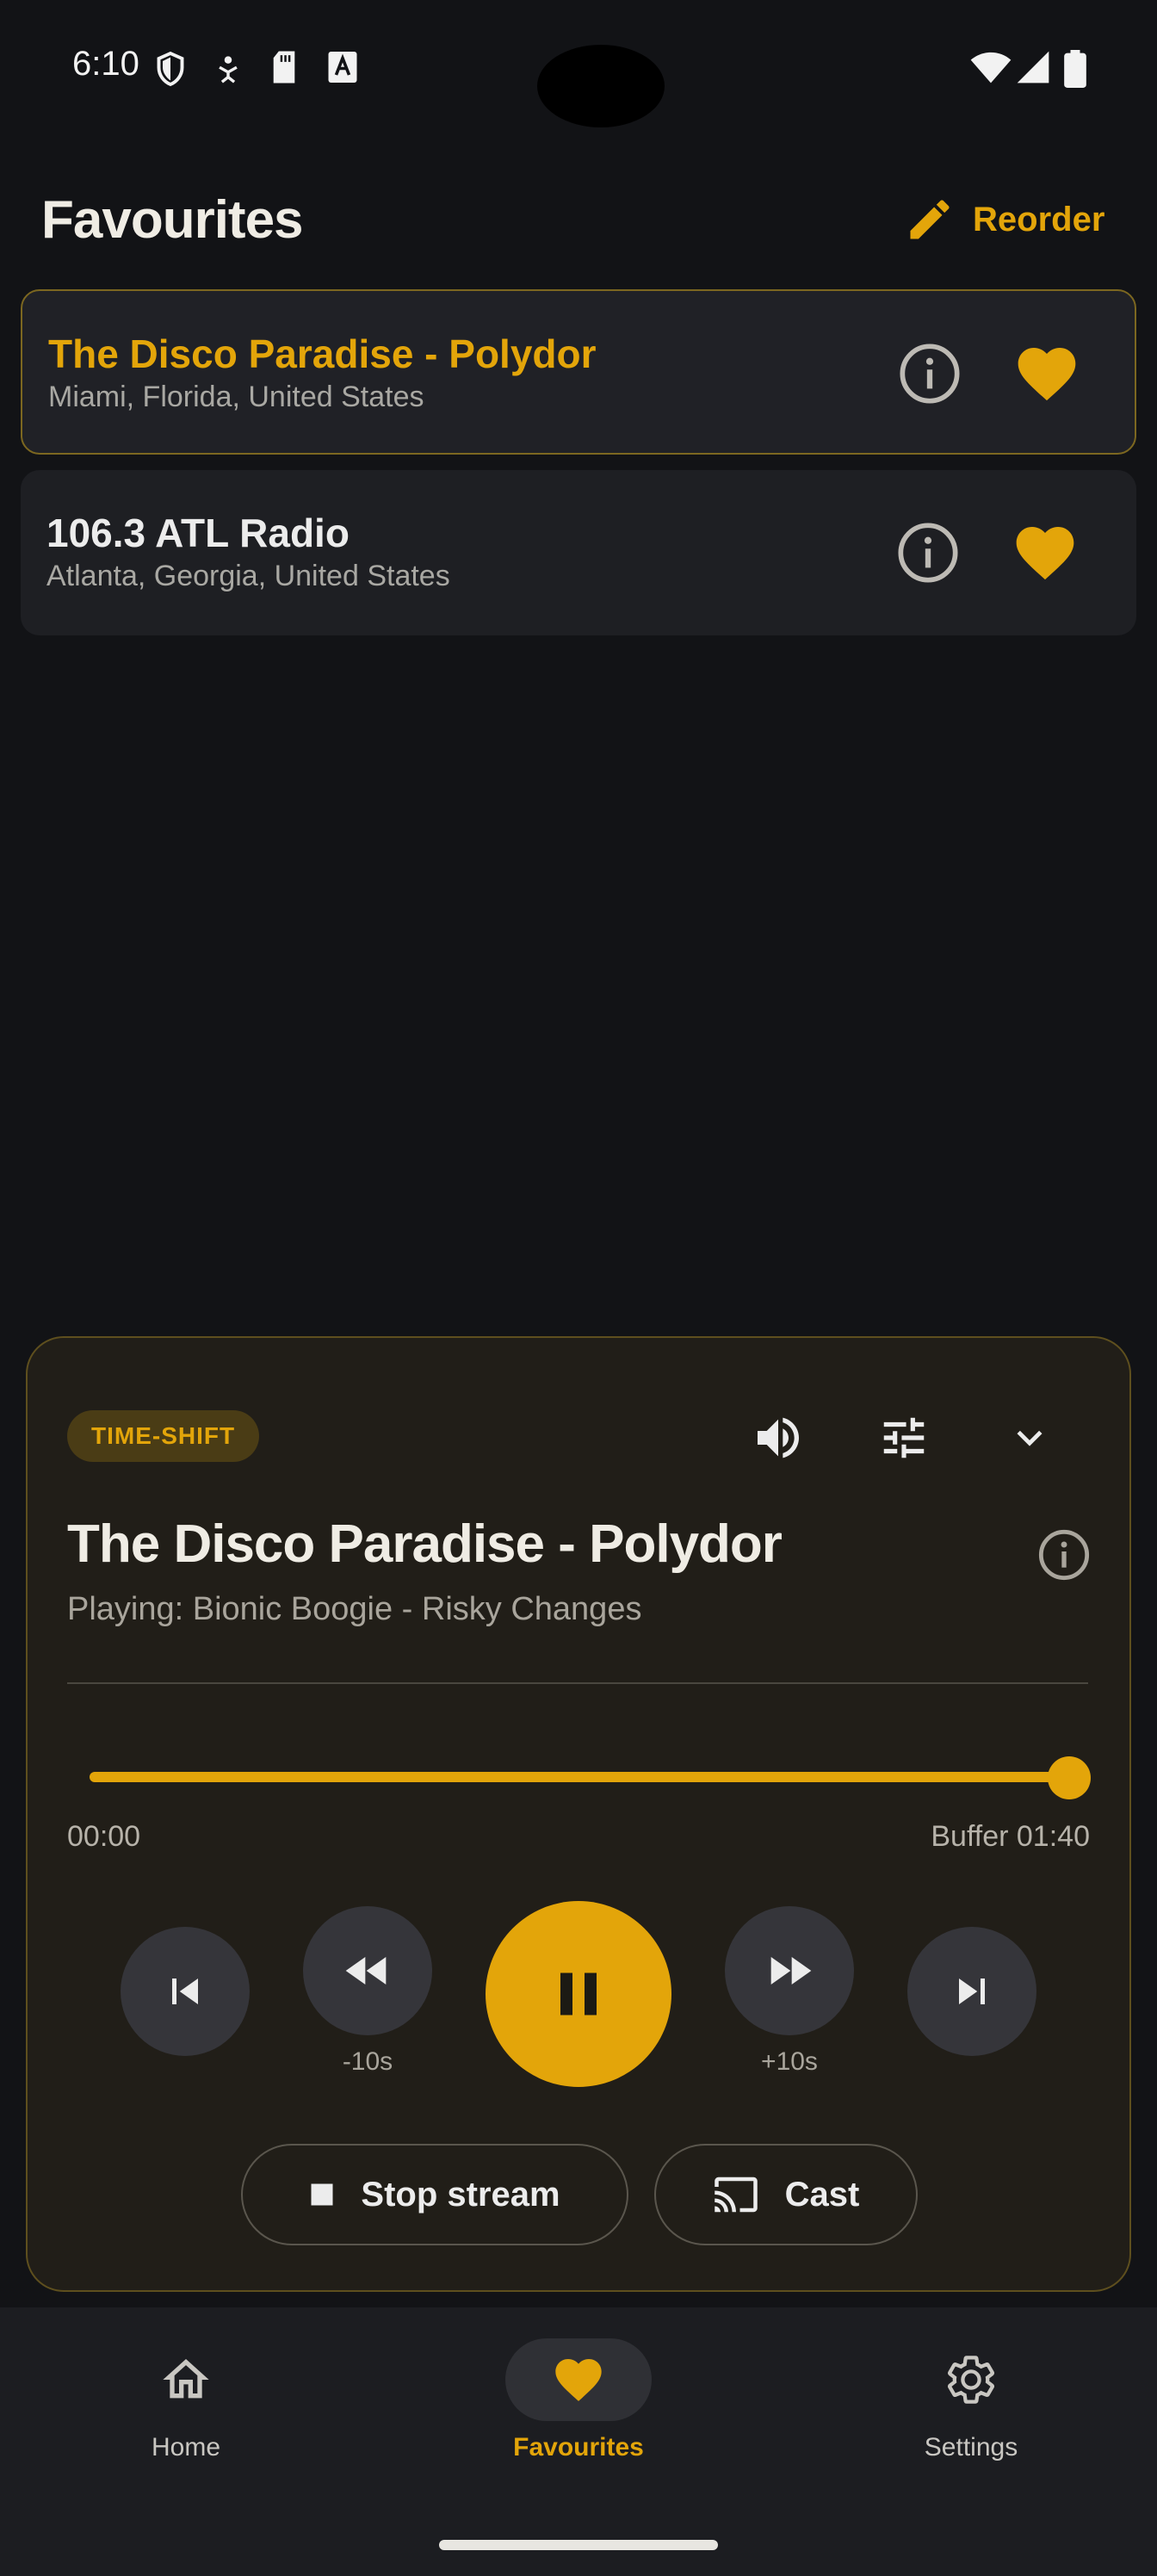  I want to click on cast-icon, so click(736, 2195).